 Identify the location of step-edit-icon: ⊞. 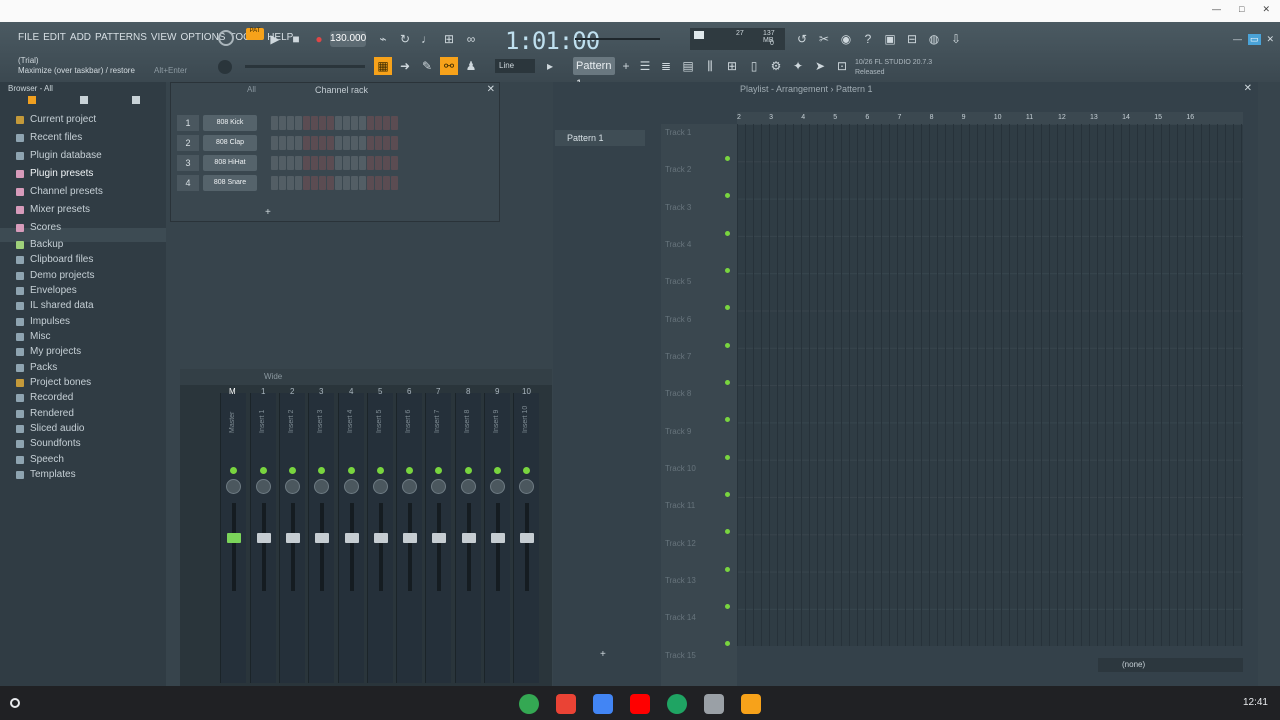
(449, 39).